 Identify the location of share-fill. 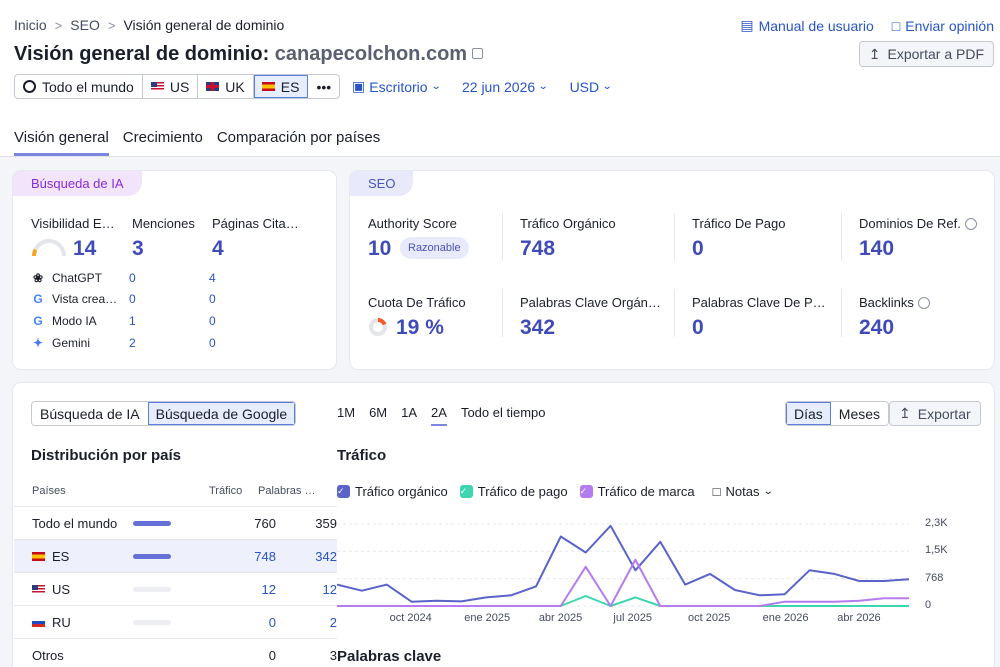
(152, 523).